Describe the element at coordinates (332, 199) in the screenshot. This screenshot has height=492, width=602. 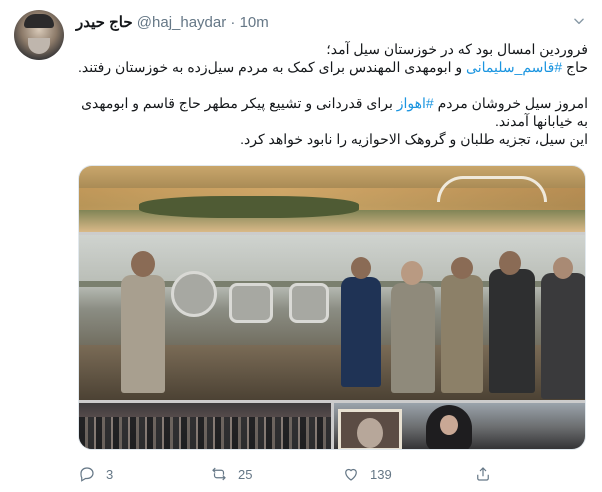
I see `media-image-flood-aerial` at that location.